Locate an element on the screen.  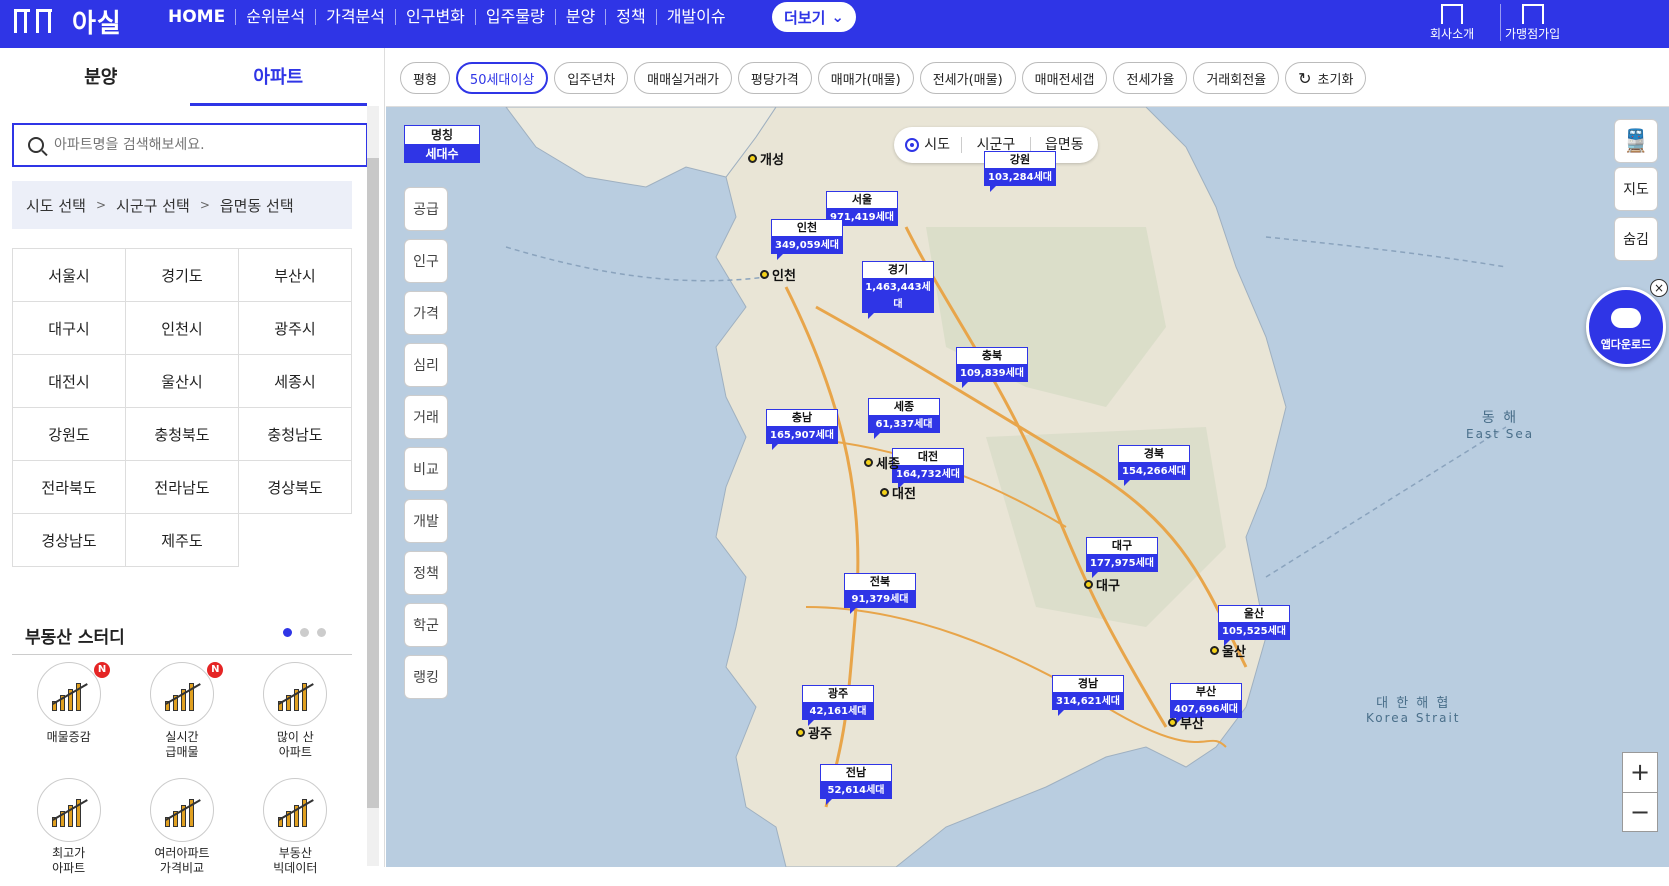
map-tool-button: 개발 is located at coordinates (426, 521).